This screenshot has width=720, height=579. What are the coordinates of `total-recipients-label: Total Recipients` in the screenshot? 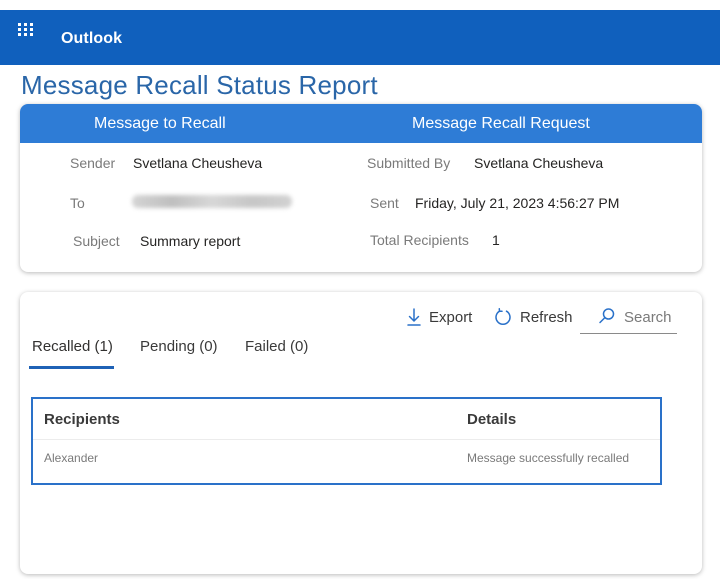 It's located at (419, 240).